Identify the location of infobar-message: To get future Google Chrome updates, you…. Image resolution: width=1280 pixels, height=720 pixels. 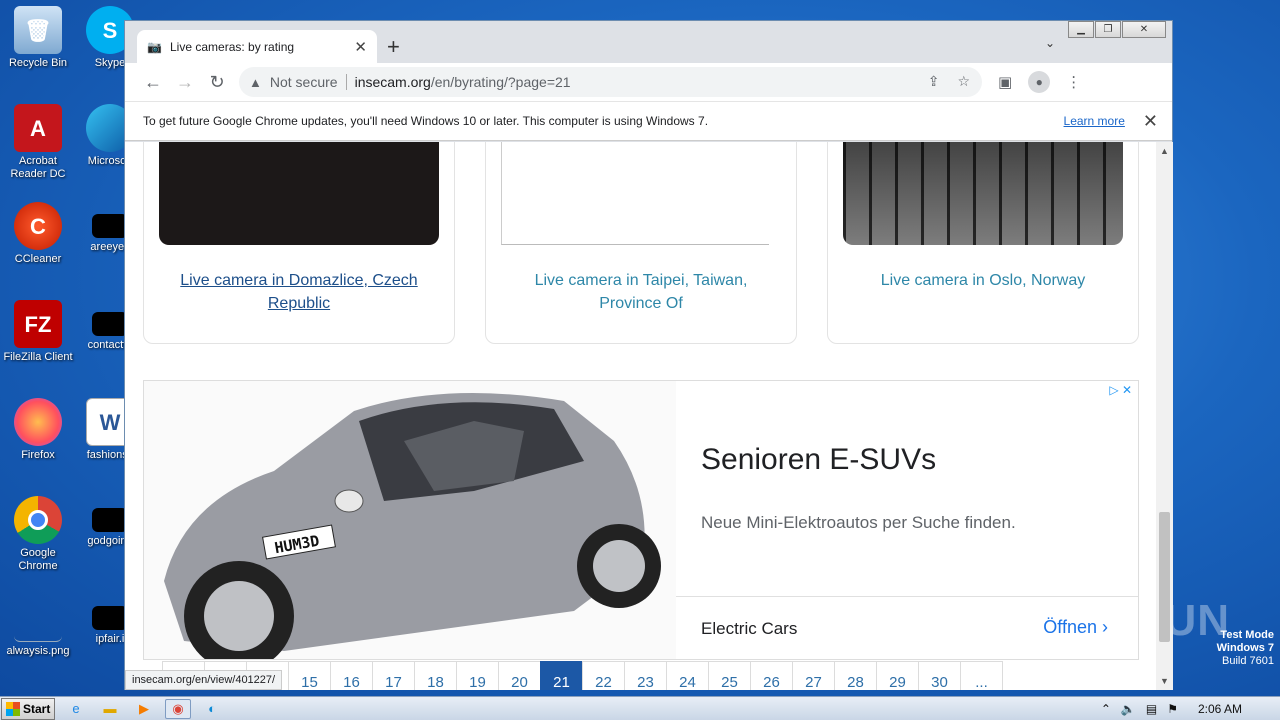
(426, 121).